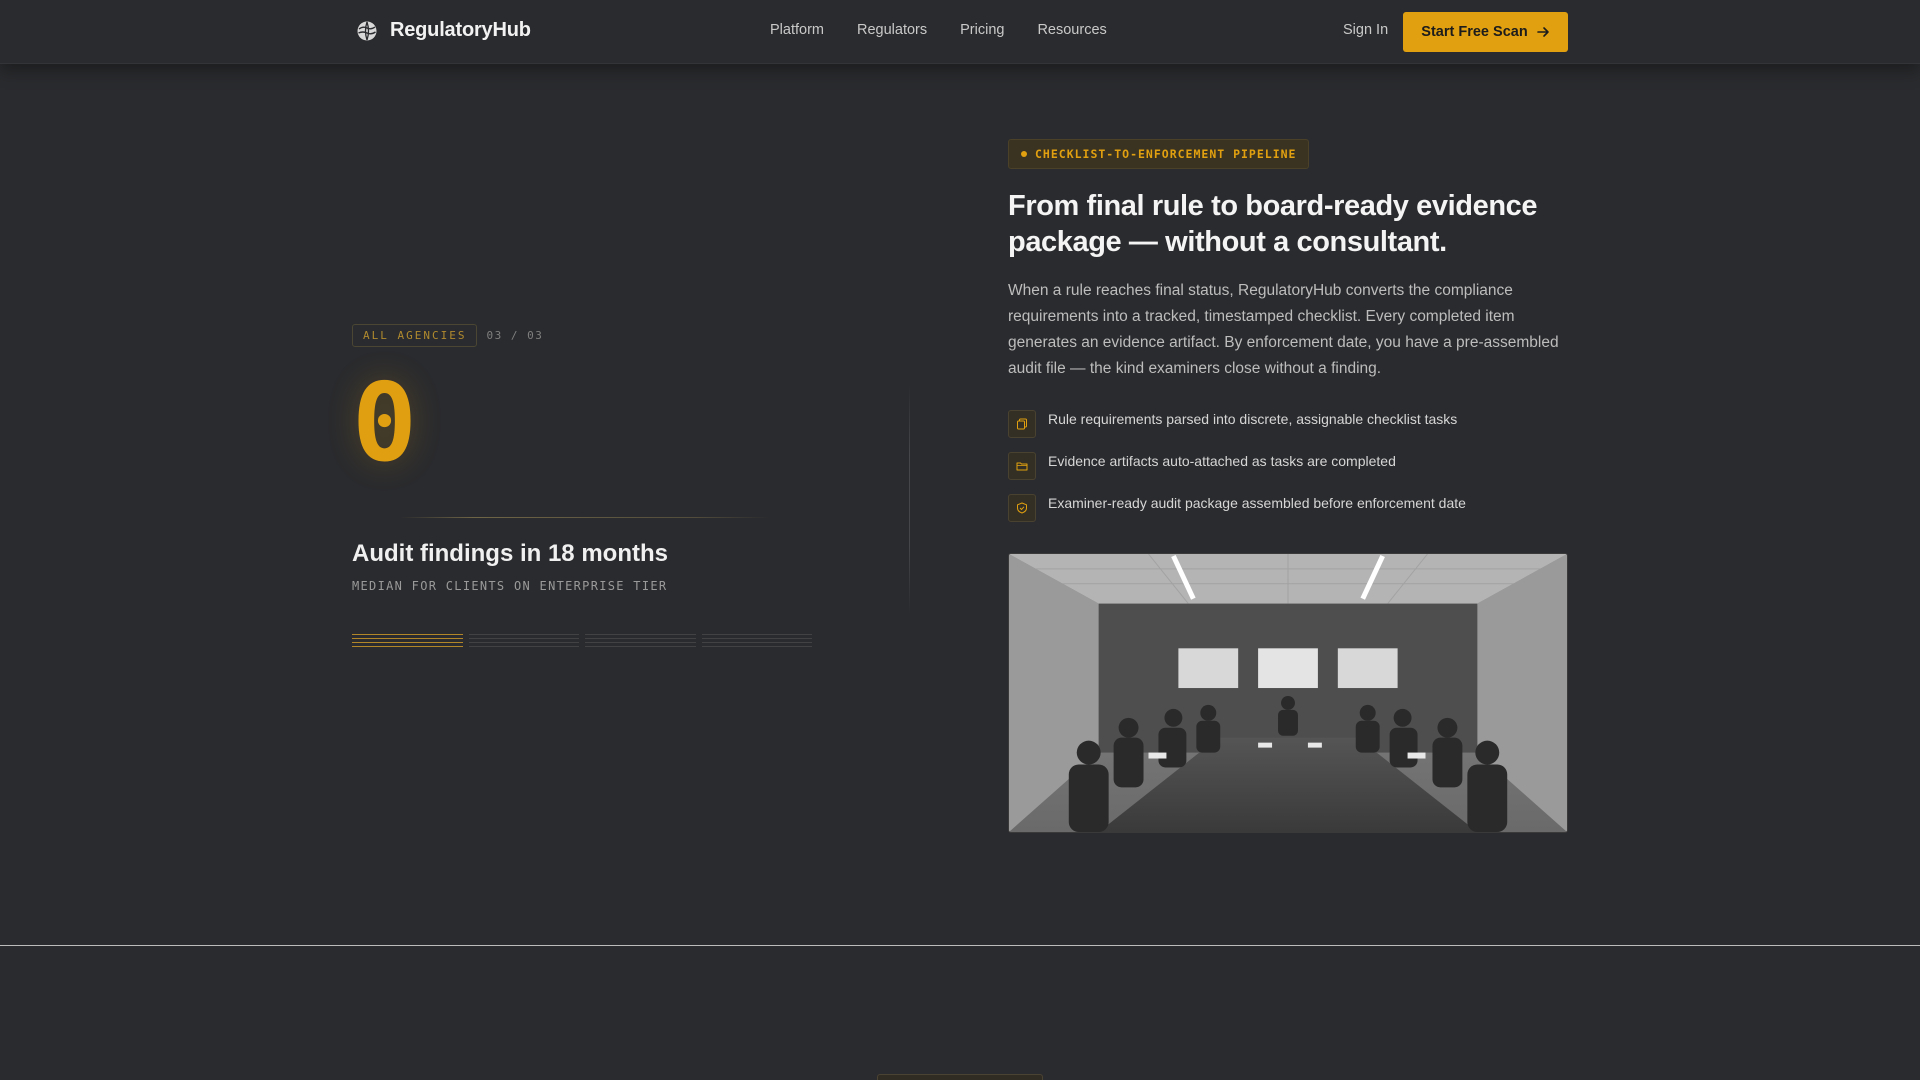 The height and width of the screenshot is (1080, 1920). What do you see at coordinates (982, 30) in the screenshot?
I see `nav-link-pricing: Pricing` at bounding box center [982, 30].